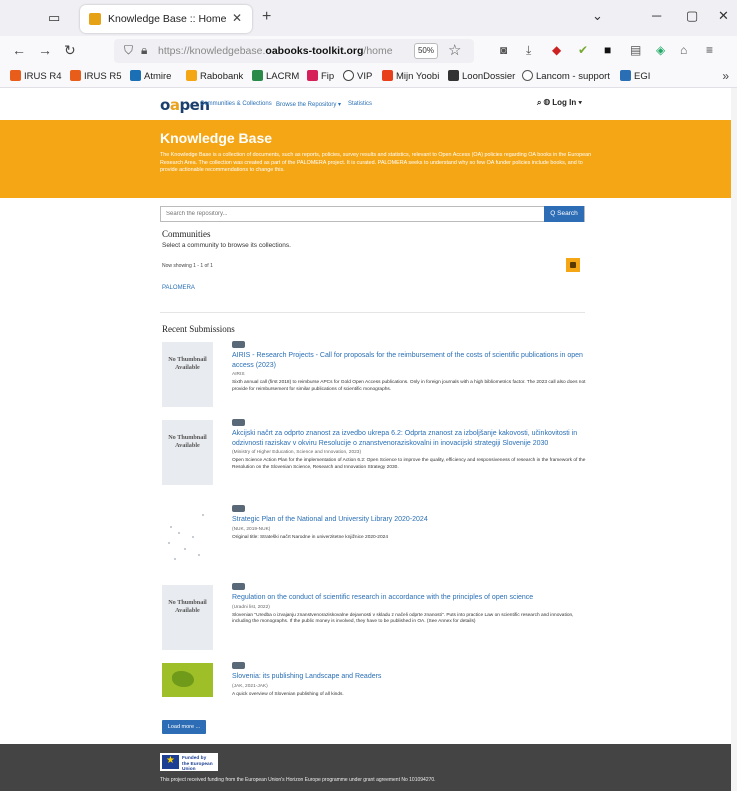  I want to click on close-tab-icon: ✕, so click(237, 18).